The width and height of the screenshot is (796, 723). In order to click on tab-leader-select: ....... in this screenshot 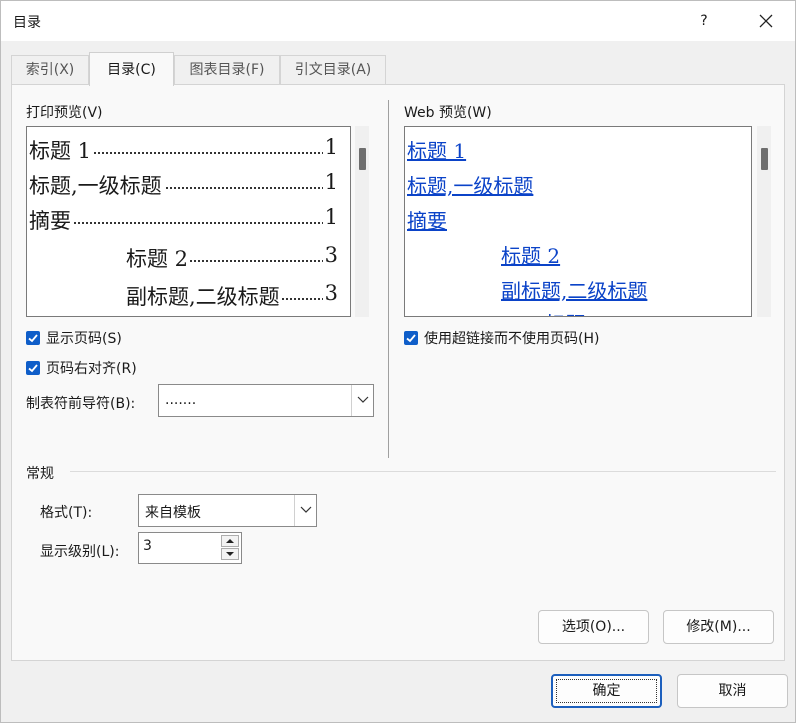, I will do `click(266, 400)`.